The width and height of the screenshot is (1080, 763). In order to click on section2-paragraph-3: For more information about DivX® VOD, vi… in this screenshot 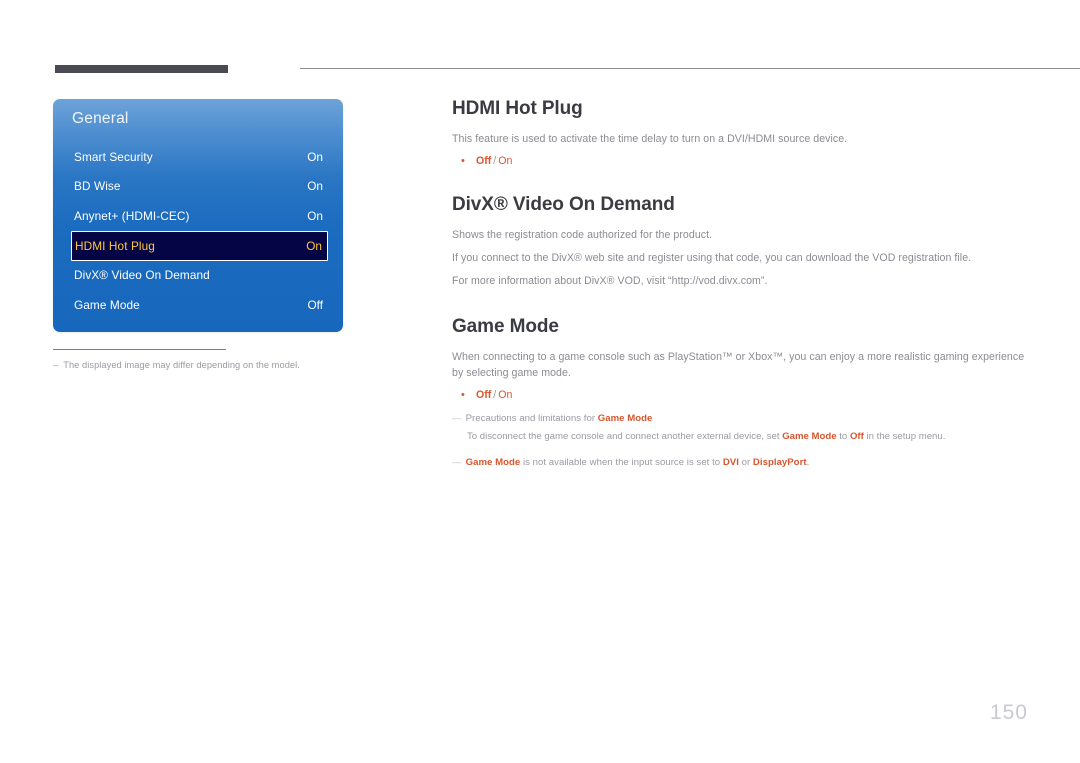, I will do `click(610, 280)`.